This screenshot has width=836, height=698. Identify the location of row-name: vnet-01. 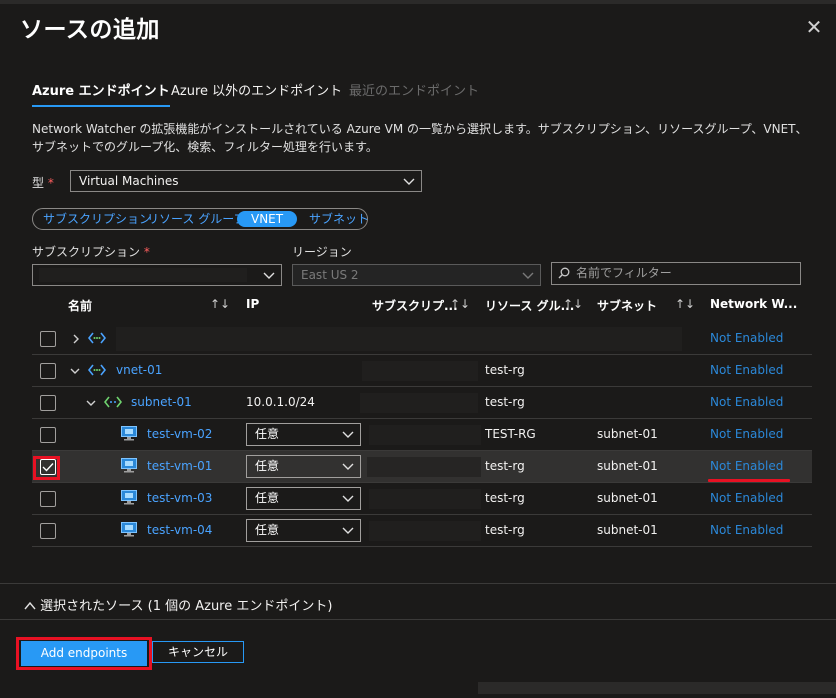
(139, 370).